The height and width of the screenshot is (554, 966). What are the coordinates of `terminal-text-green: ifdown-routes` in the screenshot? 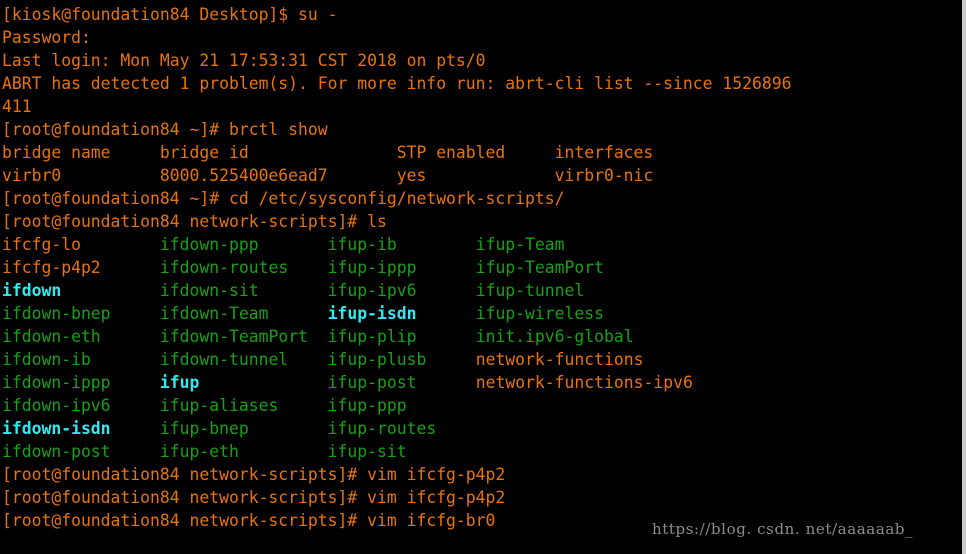 It's located at (224, 267).